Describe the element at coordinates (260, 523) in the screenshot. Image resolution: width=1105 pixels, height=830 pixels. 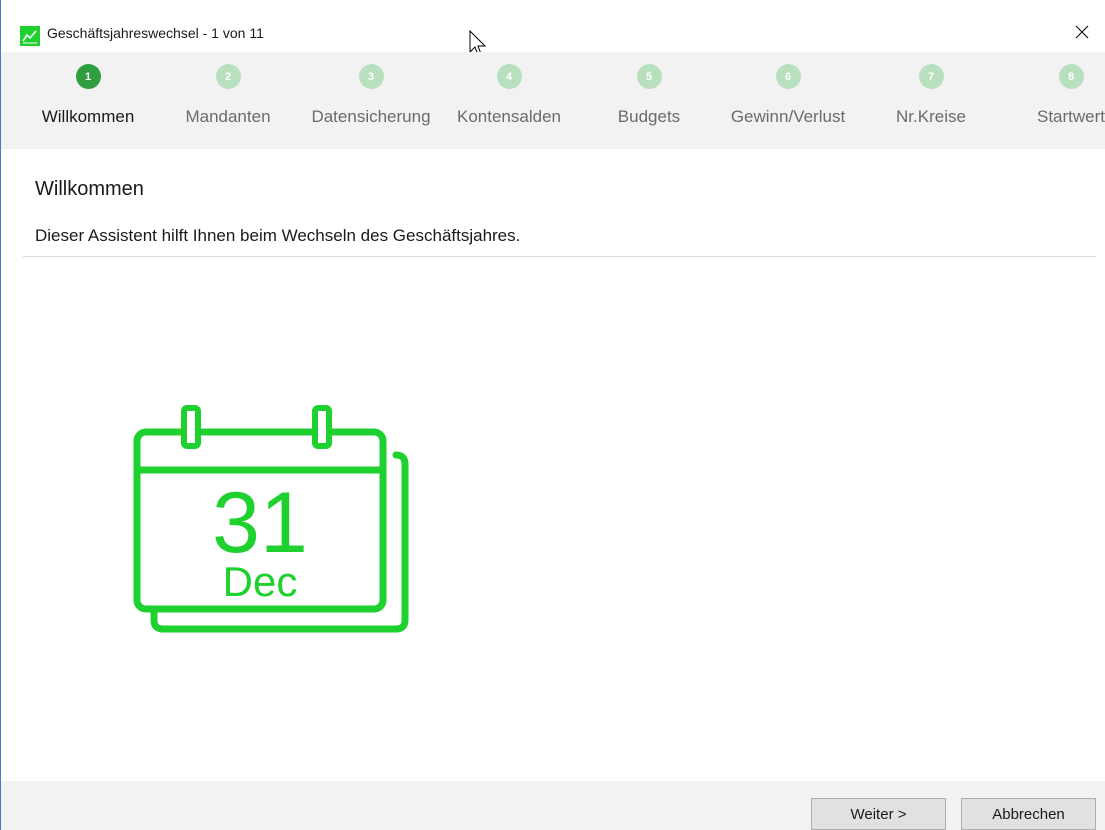
I see `calendar-day: 31` at that location.